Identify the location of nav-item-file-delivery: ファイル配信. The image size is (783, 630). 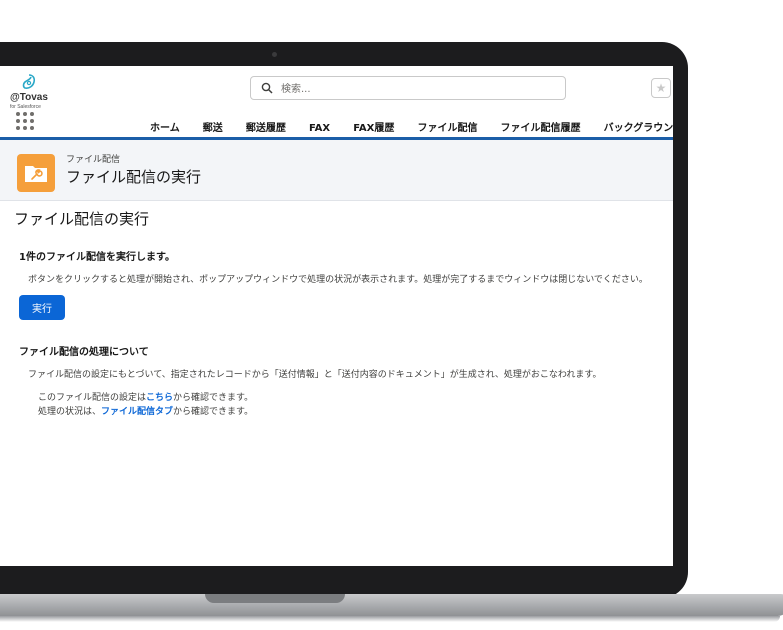
(447, 126).